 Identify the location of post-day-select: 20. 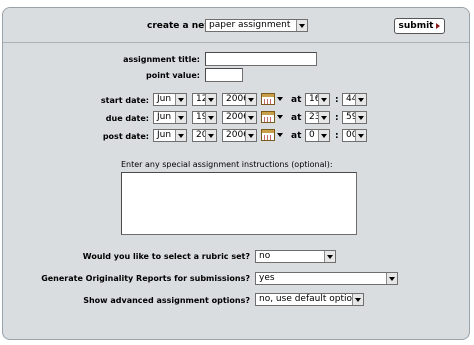
(204, 135).